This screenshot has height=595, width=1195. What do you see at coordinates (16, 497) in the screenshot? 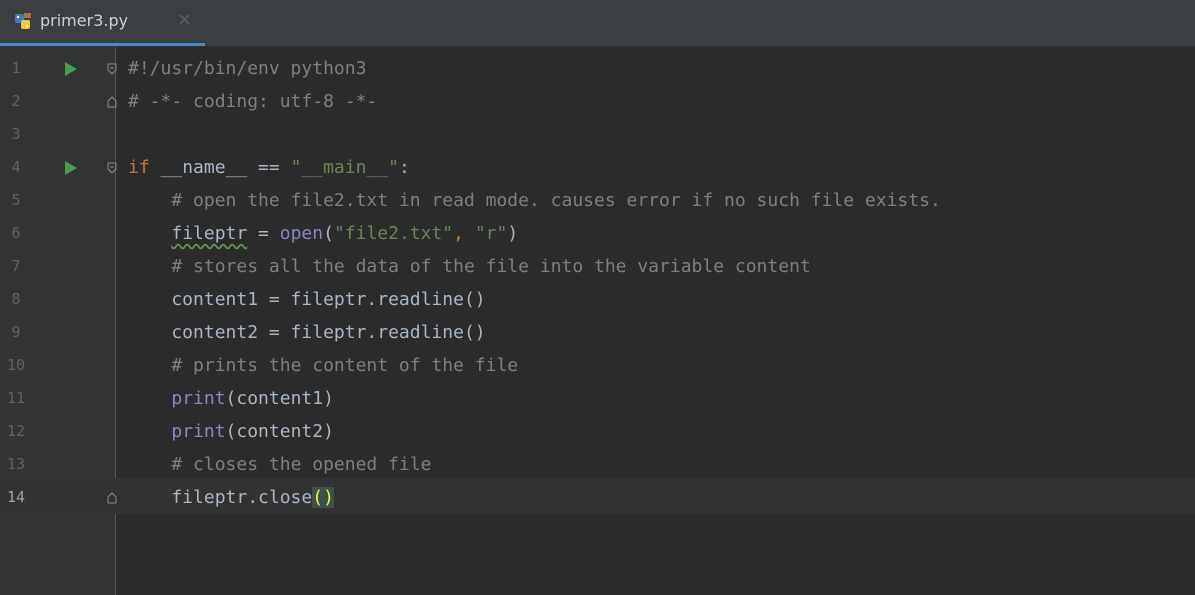
I see `line-number: 14` at bounding box center [16, 497].